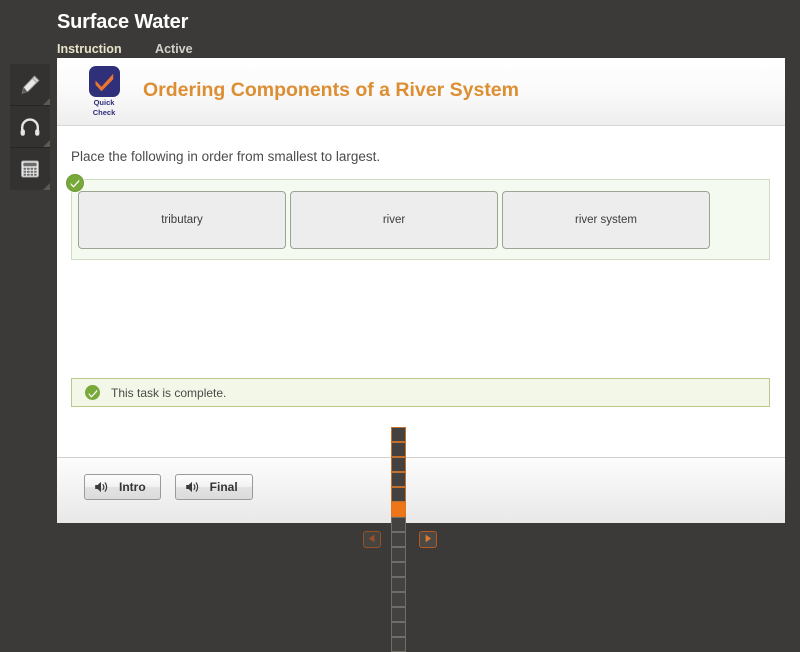 The image size is (800, 652). Describe the element at coordinates (104, 102) in the screenshot. I see `quick-check-word-1: Quick` at that location.